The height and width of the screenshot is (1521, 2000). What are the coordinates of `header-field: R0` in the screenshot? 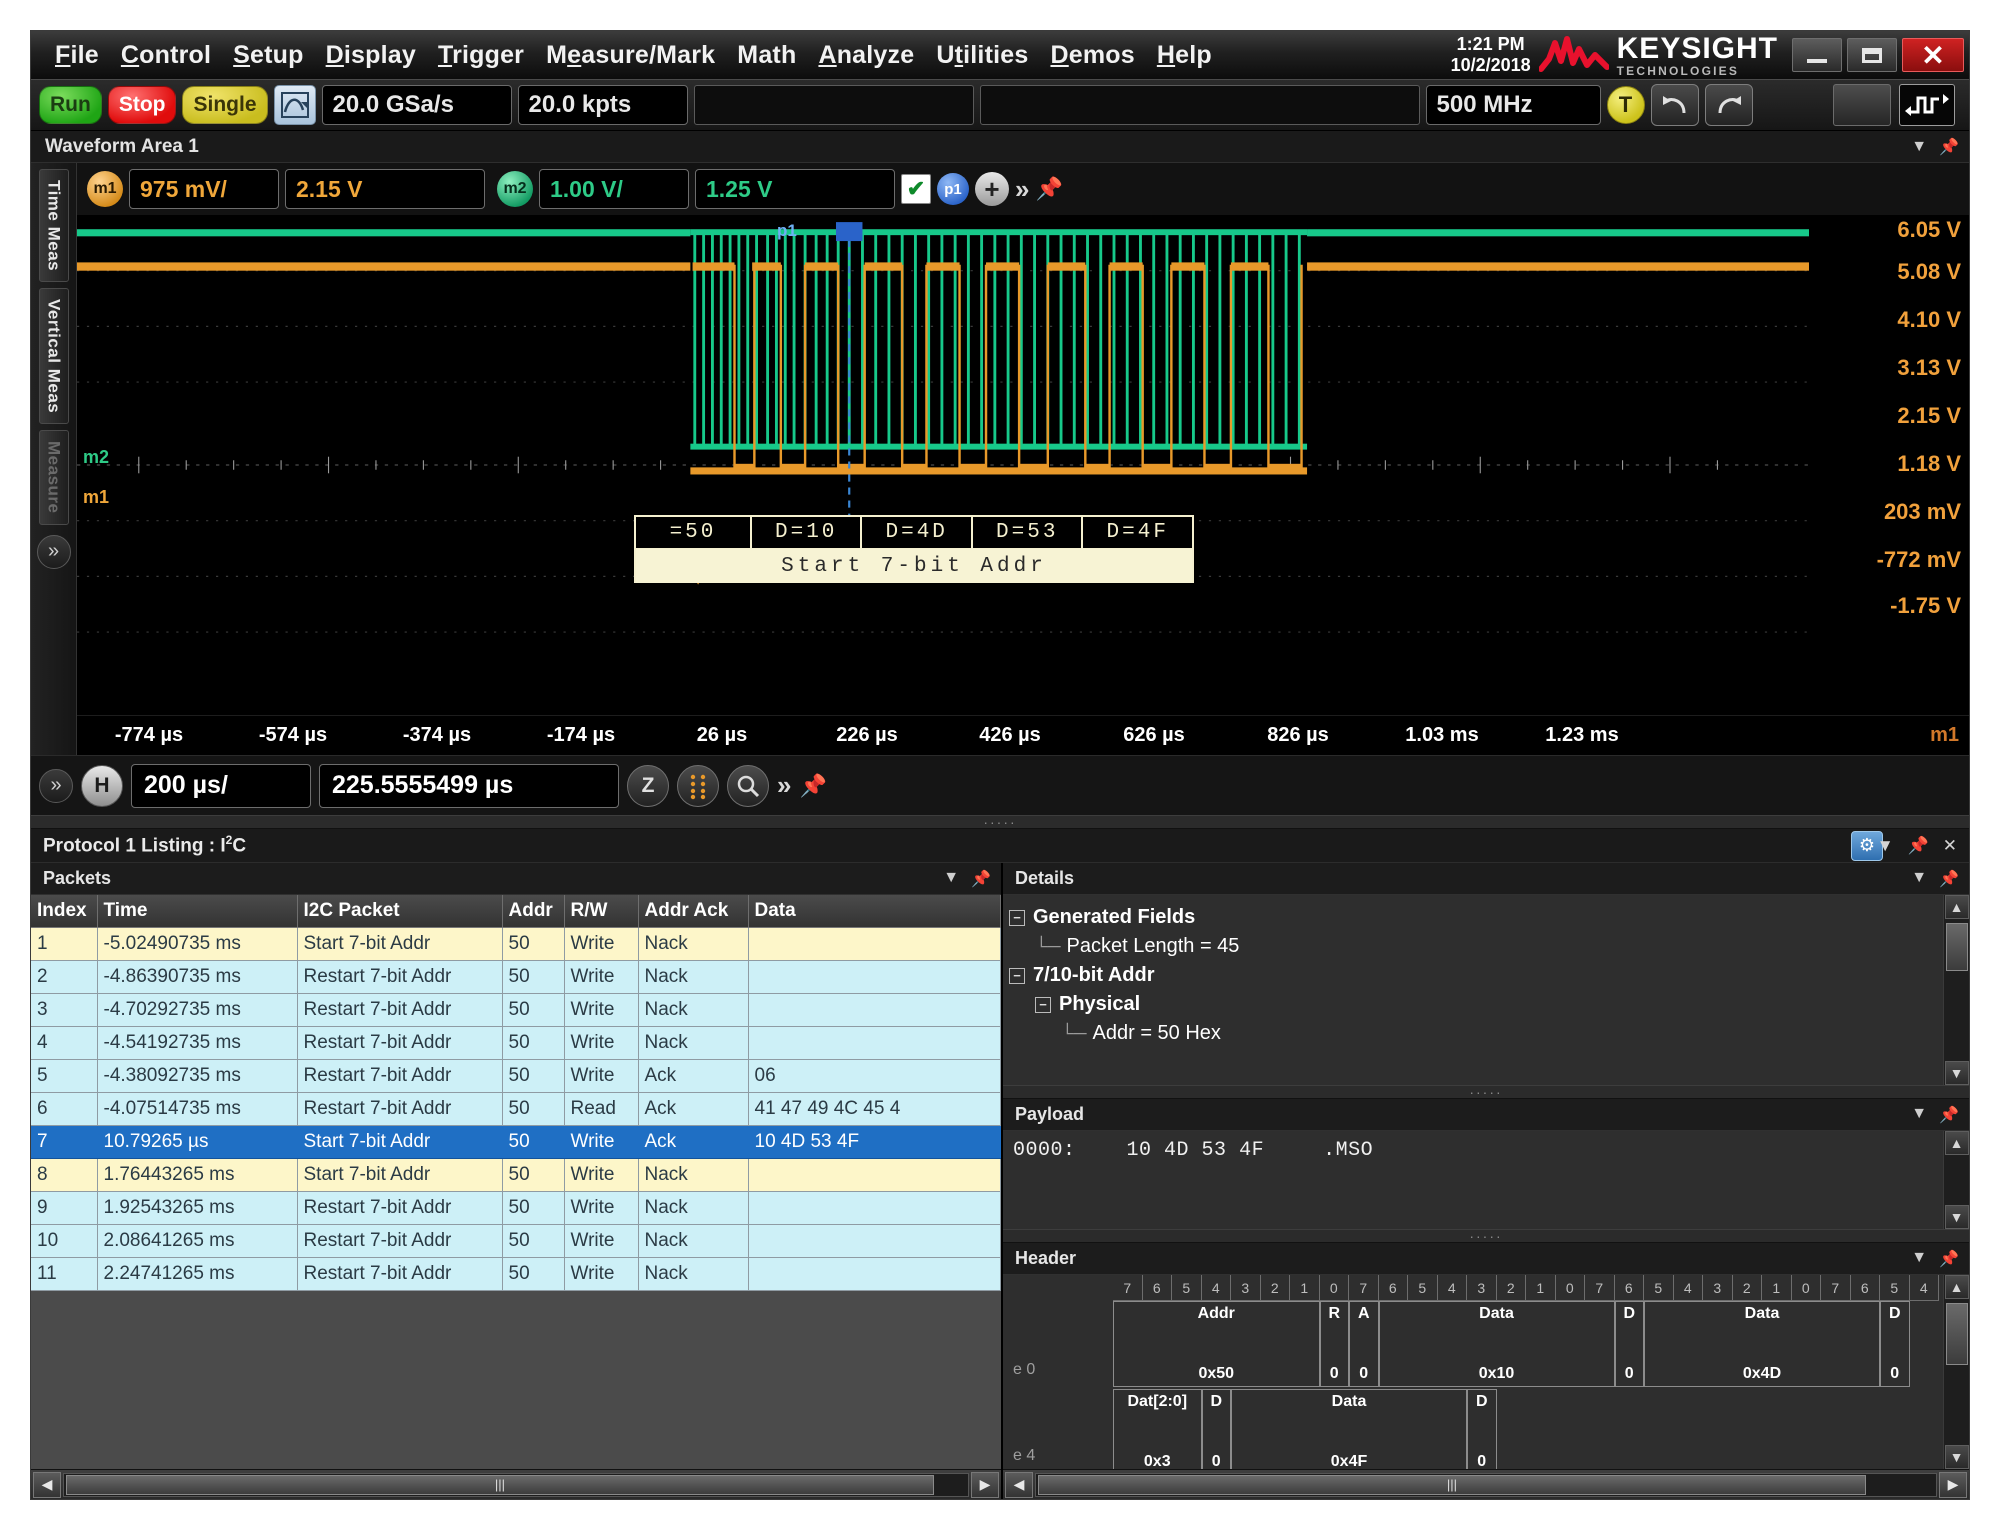 It's located at (1334, 1344).